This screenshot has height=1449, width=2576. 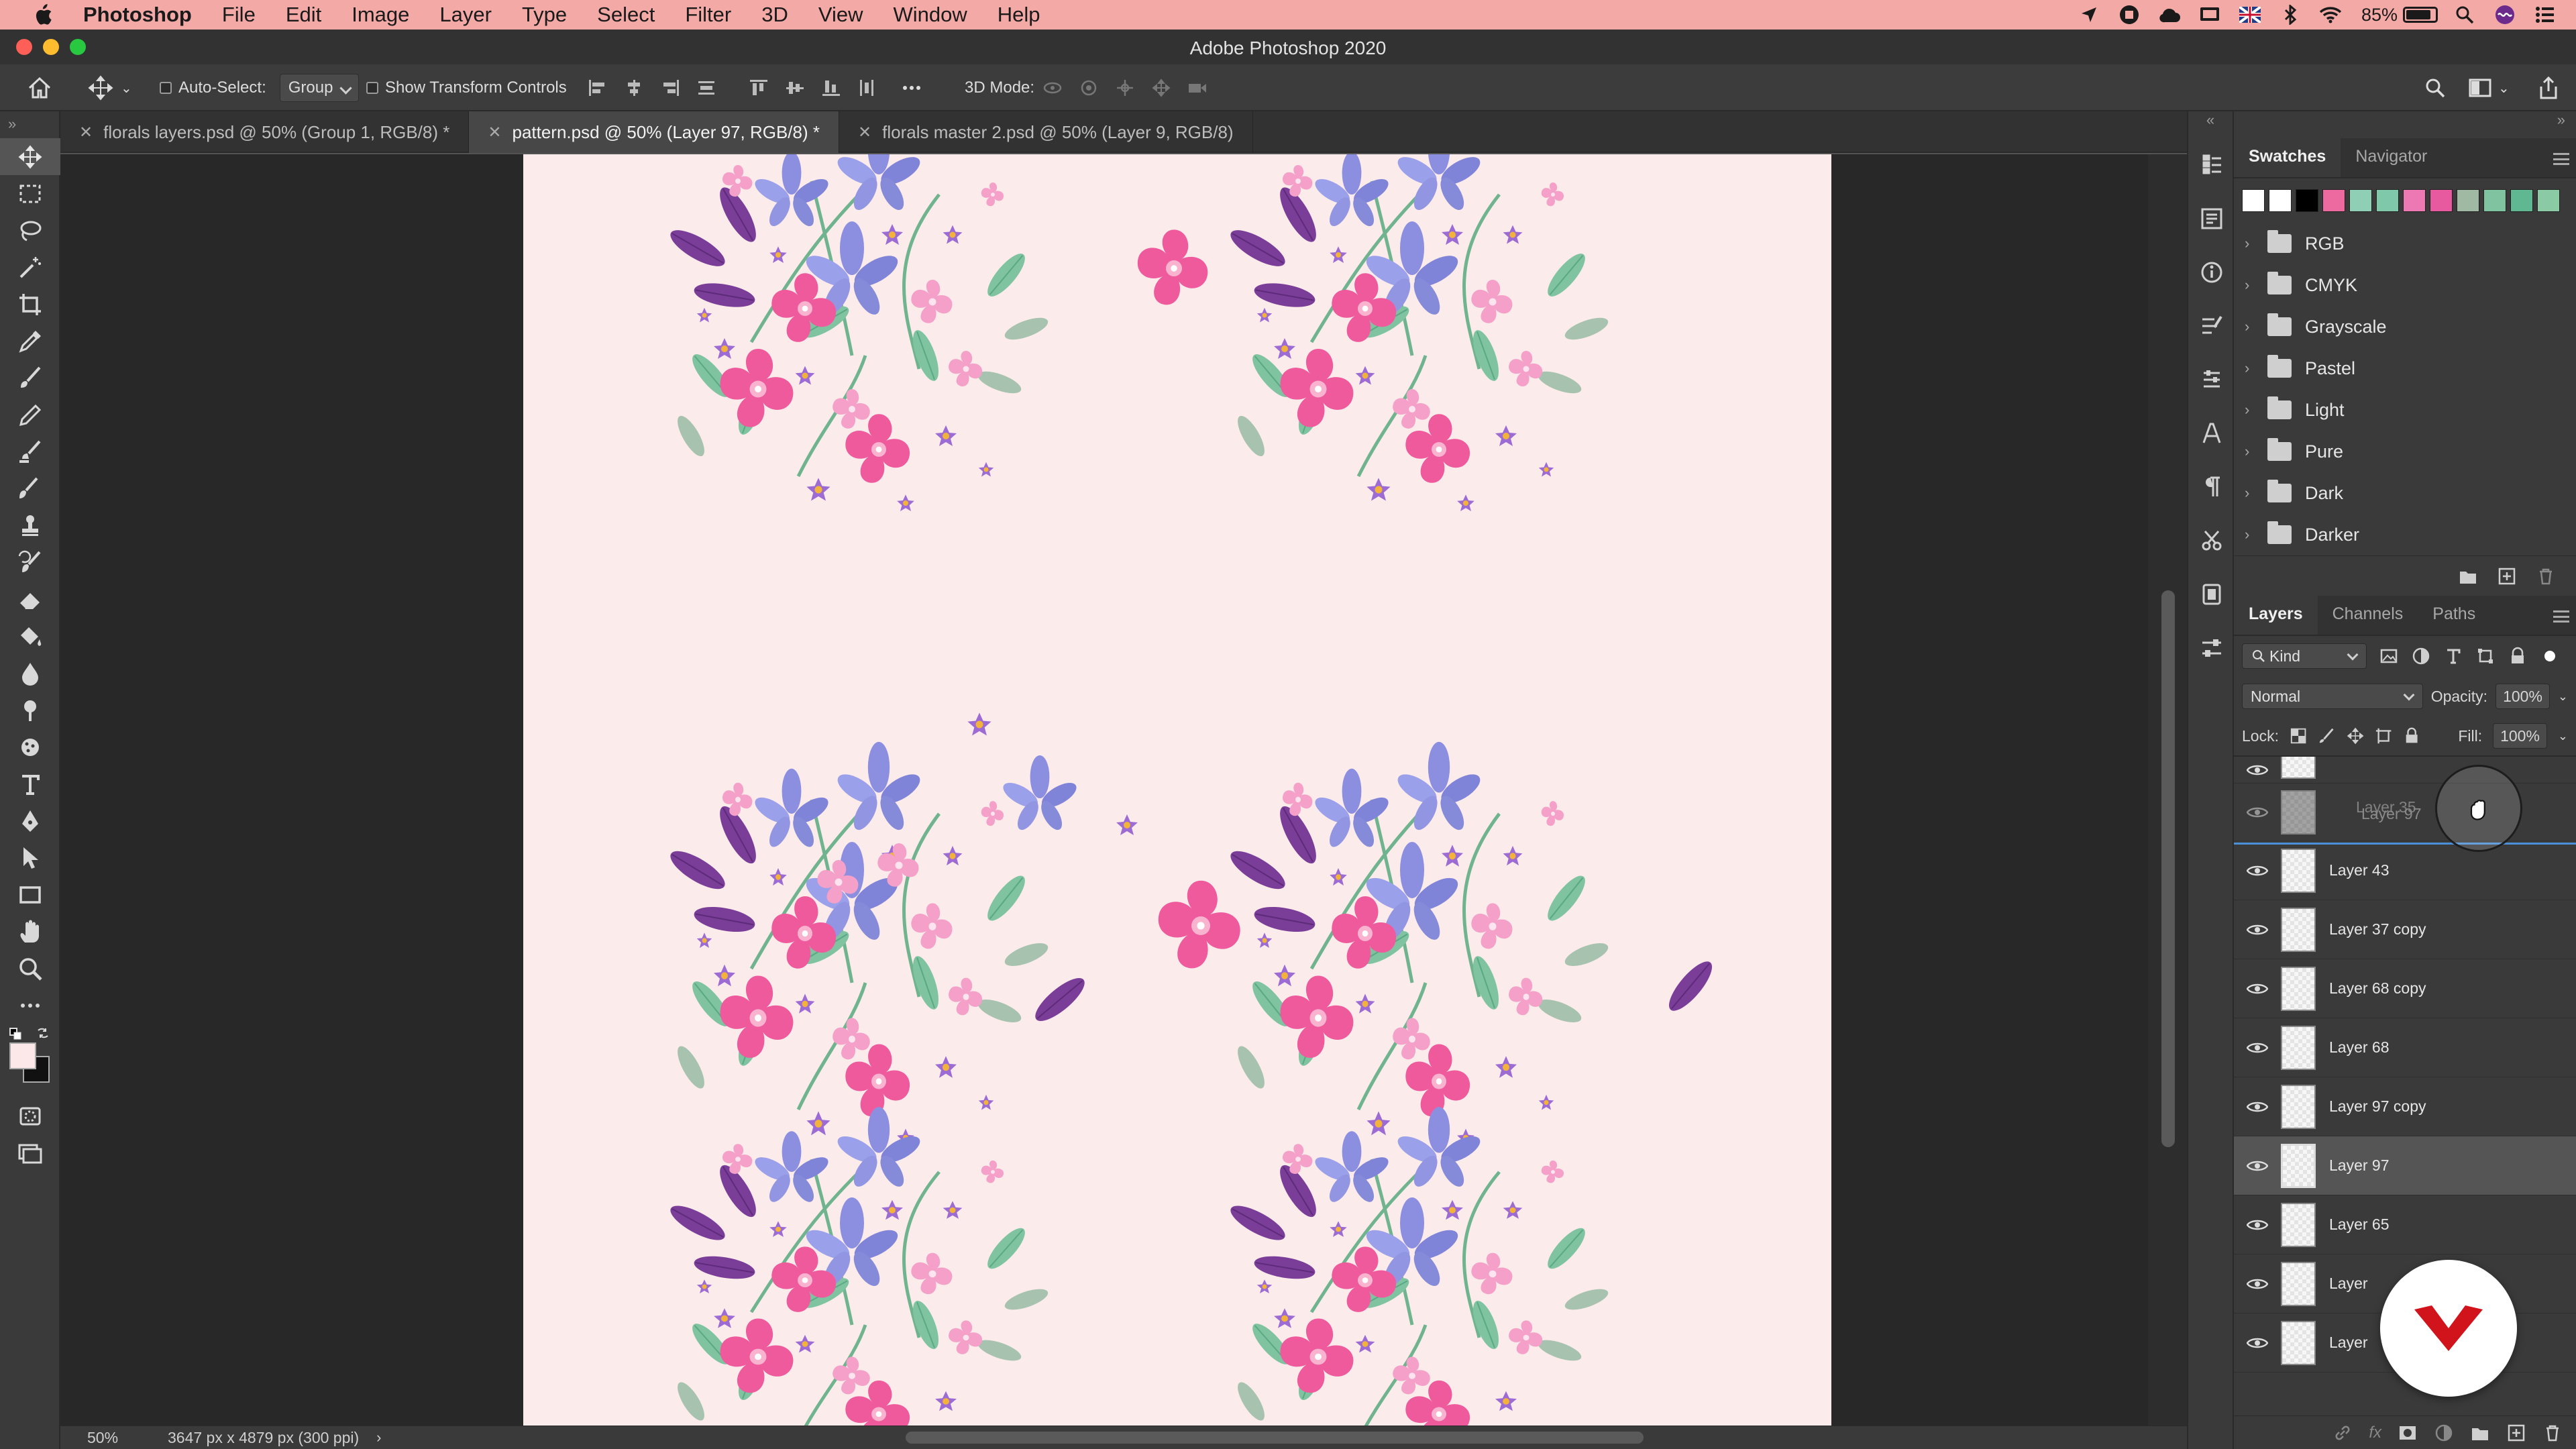 I want to click on folder-cmyk: › CMYK, so click(x=2405, y=285).